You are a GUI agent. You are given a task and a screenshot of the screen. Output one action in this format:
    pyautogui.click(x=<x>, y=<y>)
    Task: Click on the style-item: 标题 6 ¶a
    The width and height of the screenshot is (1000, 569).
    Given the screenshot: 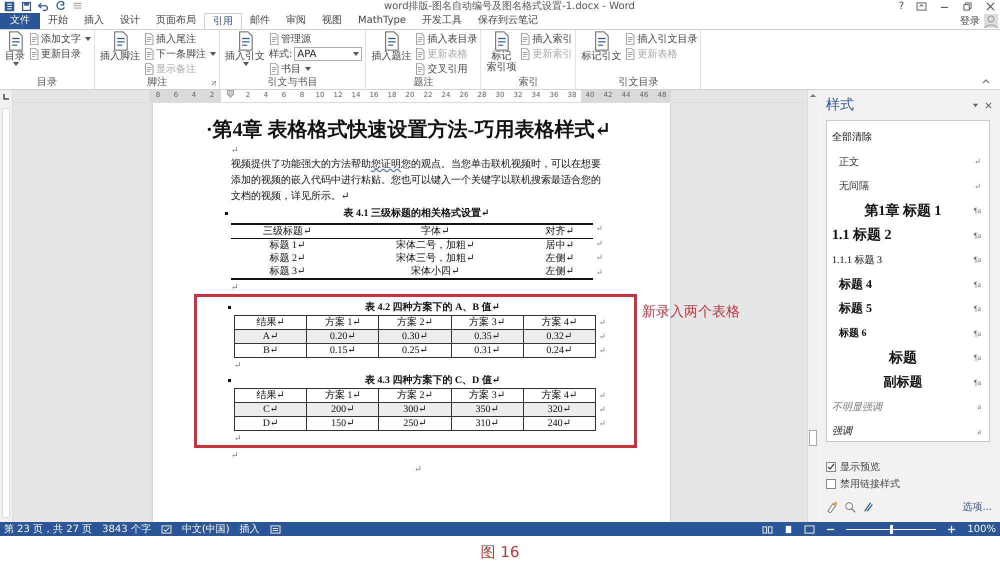 What is the action you would take?
    pyautogui.click(x=908, y=333)
    